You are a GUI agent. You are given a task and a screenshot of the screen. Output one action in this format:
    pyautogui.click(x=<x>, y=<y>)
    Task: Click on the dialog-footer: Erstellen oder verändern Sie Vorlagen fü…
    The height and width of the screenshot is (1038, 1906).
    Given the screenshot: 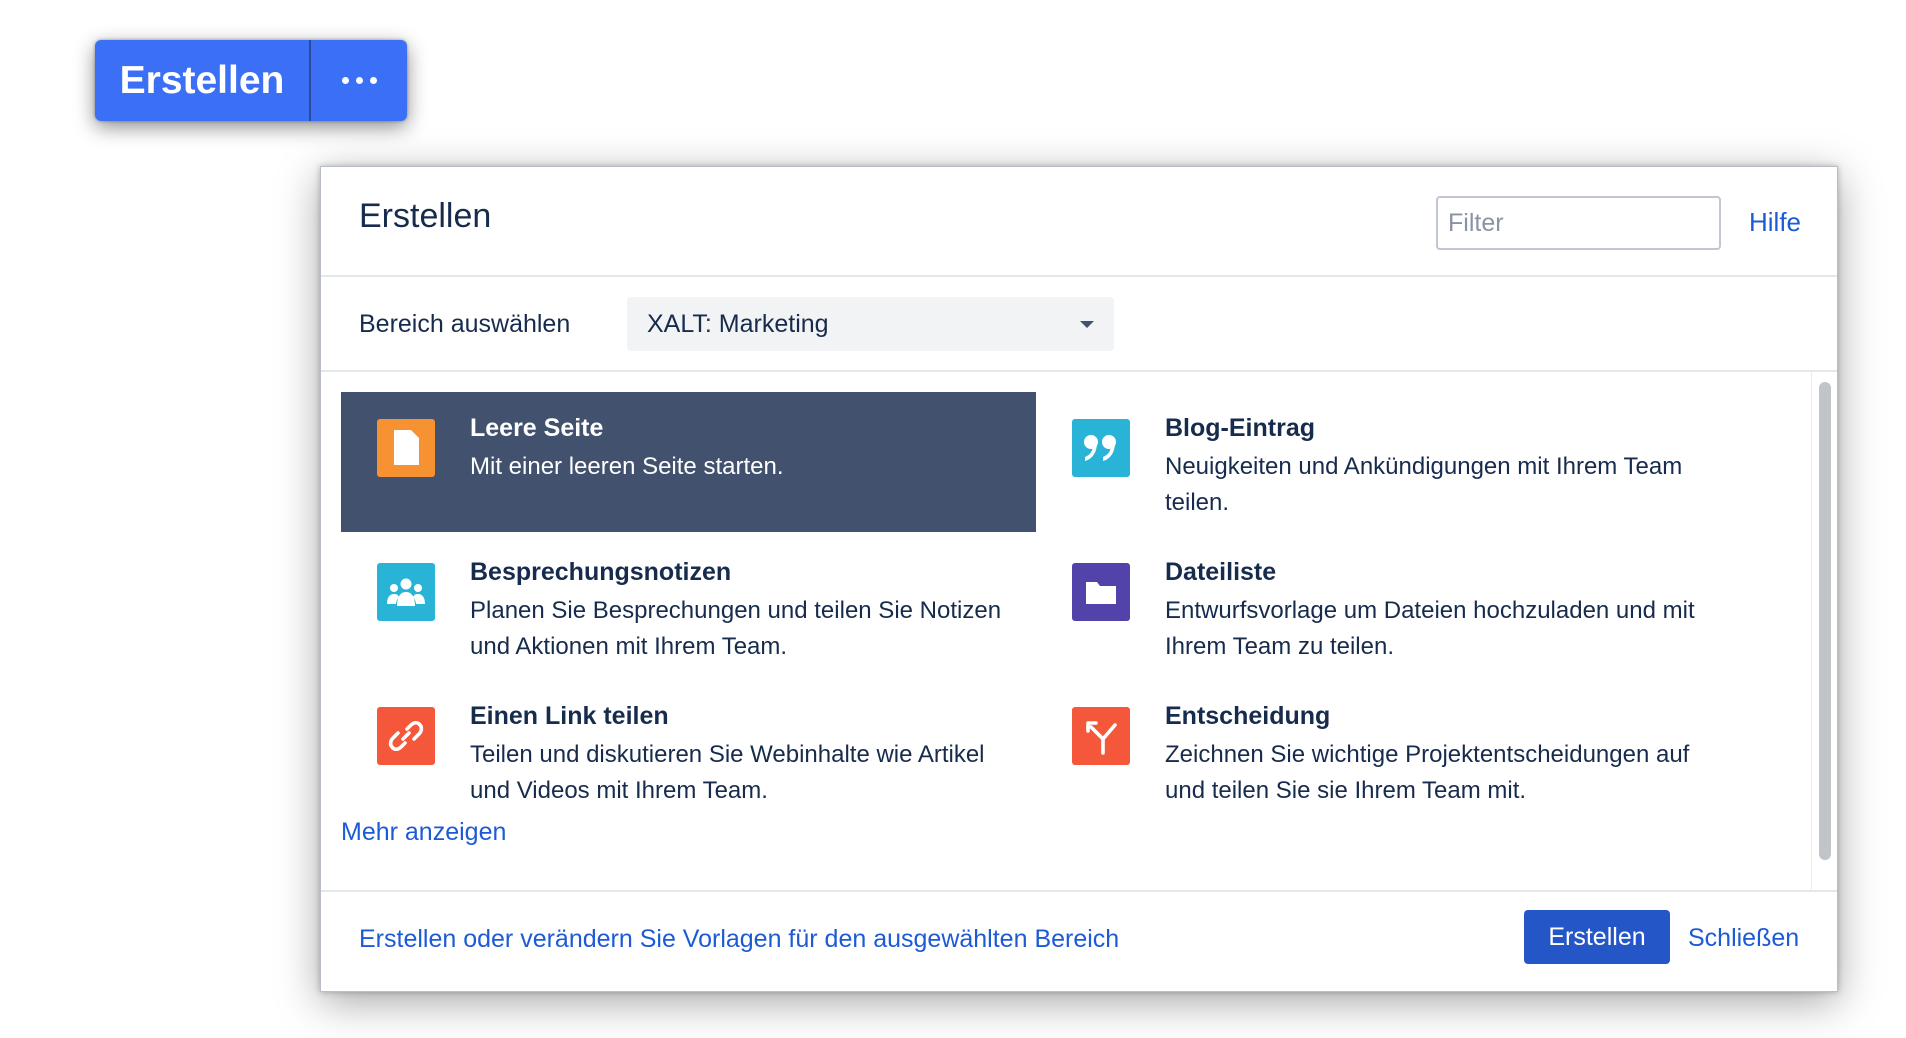 What is the action you would take?
    pyautogui.click(x=1079, y=941)
    